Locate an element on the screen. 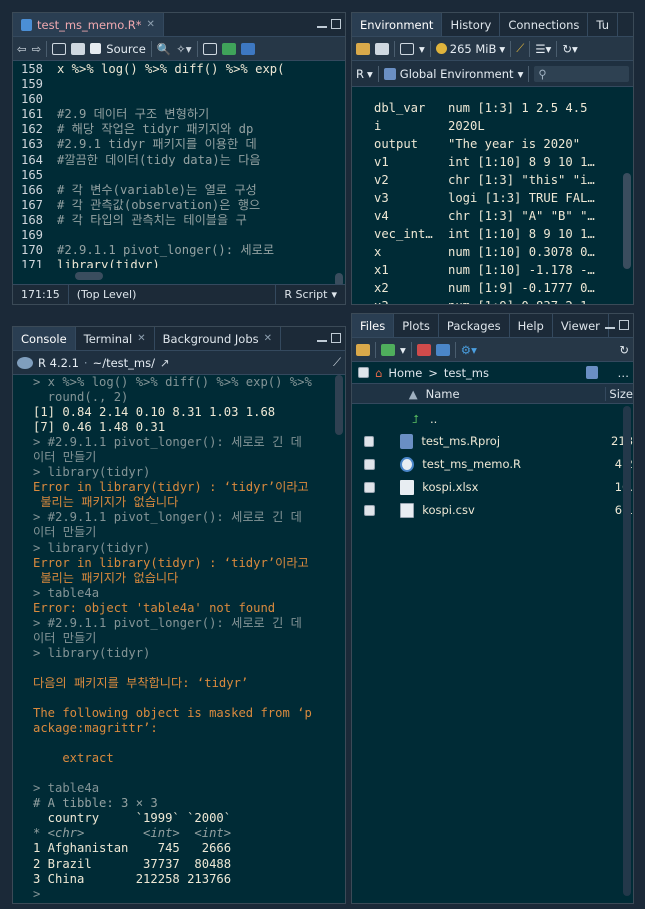 The width and height of the screenshot is (645, 909). parent-directory-label: .. is located at coordinates (433, 419).